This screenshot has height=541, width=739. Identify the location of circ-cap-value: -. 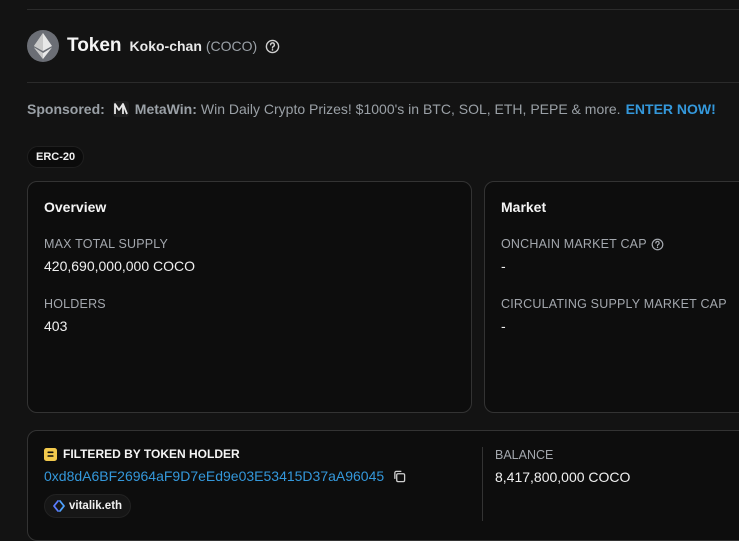
(503, 326).